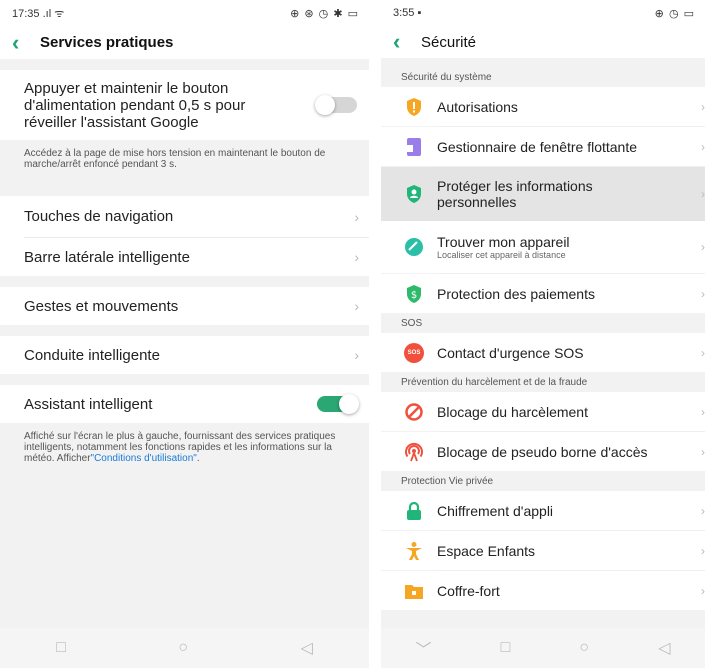 Image resolution: width=705 pixels, height=668 pixels. What do you see at coordinates (543, 648) in the screenshot?
I see `navigation-bar: ﹀ □ ○ ◁` at bounding box center [543, 648].